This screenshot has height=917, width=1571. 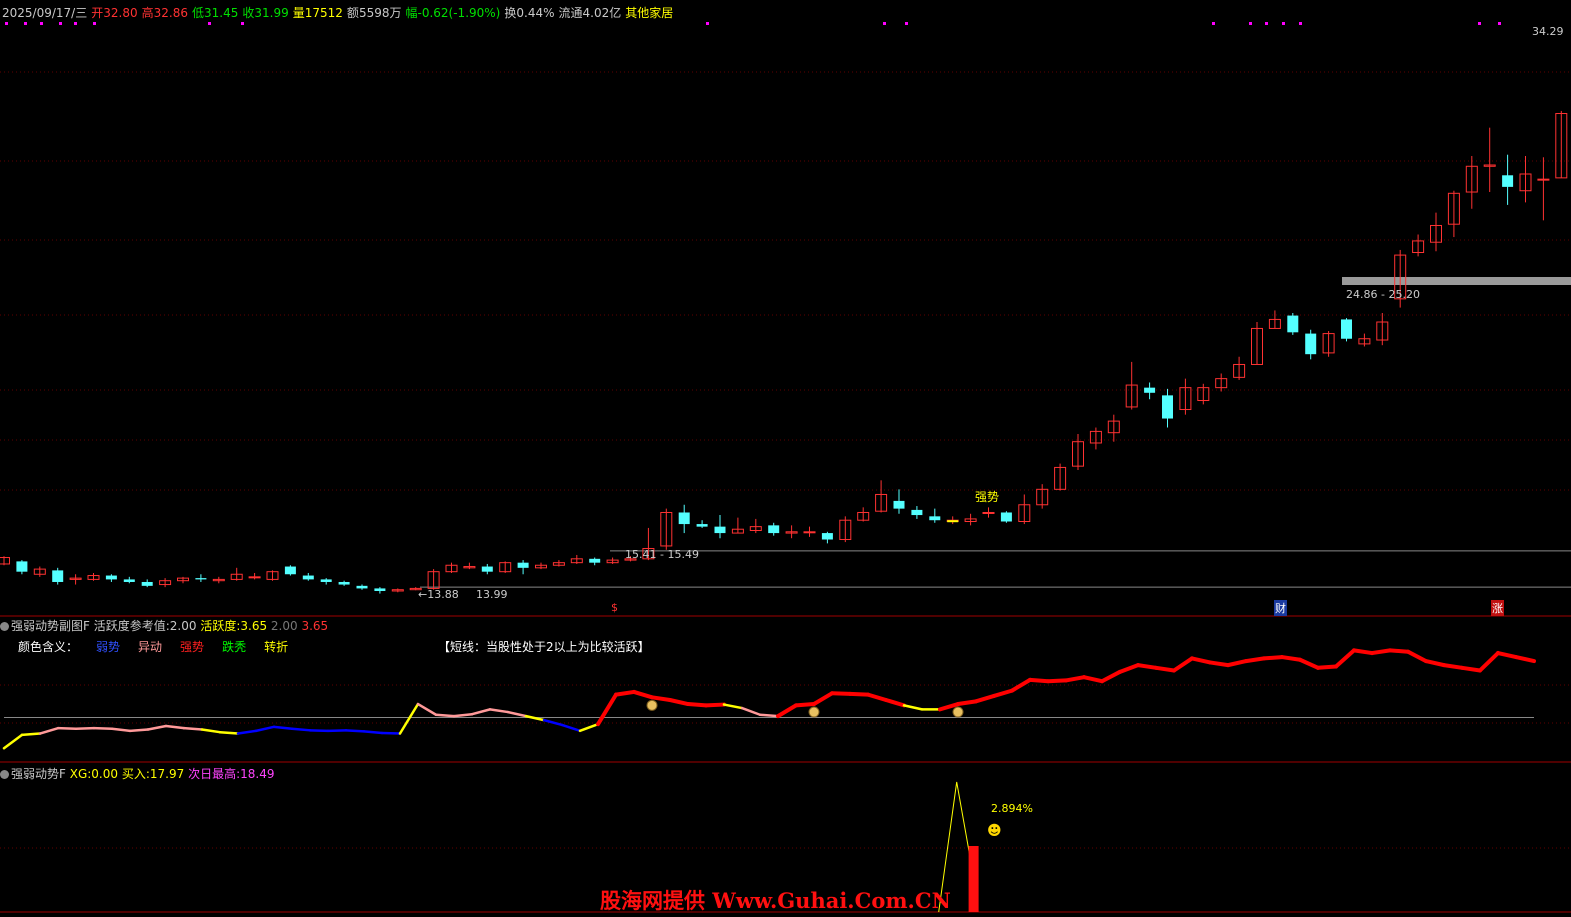 I want to click on sub2-title-bar: 强弱动势F XG:0.00 买入:17.97 次日最高:18.49, so click(x=137, y=773).